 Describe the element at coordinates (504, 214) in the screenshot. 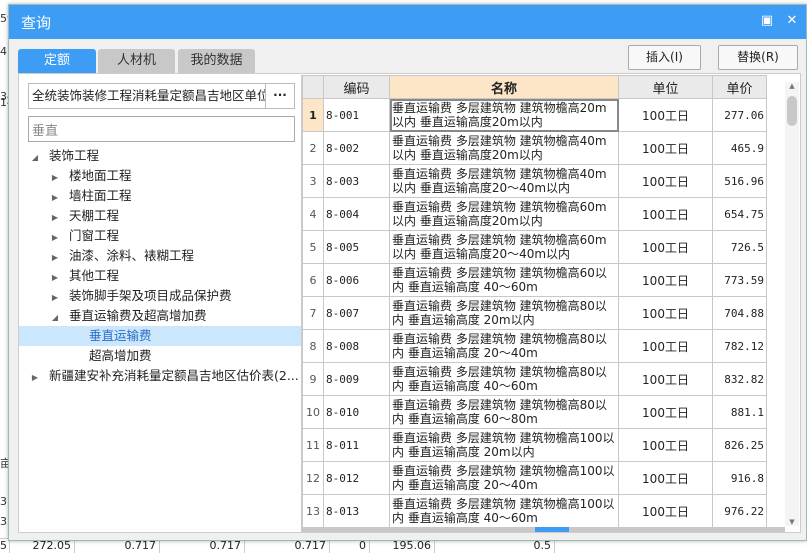

I see `name-cell: 垂直运输费 多层建筑物 建筑物檐高60m以内 垂直运输高度20m以内` at that location.